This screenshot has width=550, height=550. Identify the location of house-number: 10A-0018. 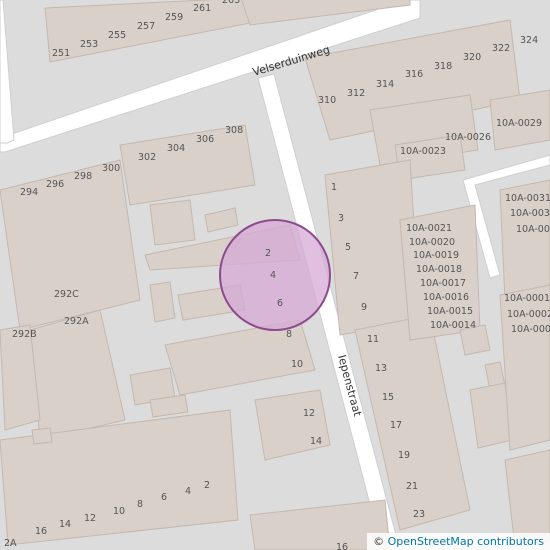
(439, 269).